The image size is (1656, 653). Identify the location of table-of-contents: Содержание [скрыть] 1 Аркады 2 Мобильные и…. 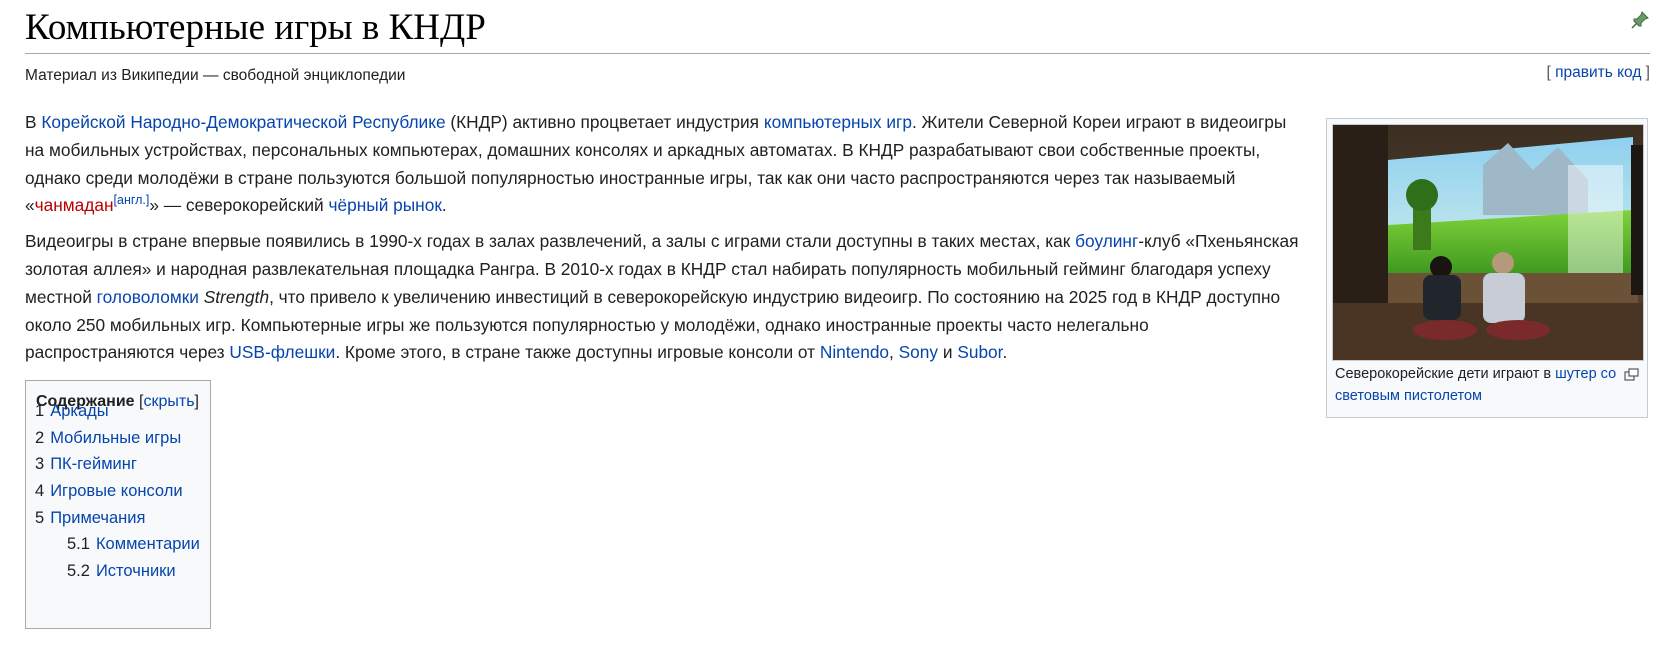
(118, 504).